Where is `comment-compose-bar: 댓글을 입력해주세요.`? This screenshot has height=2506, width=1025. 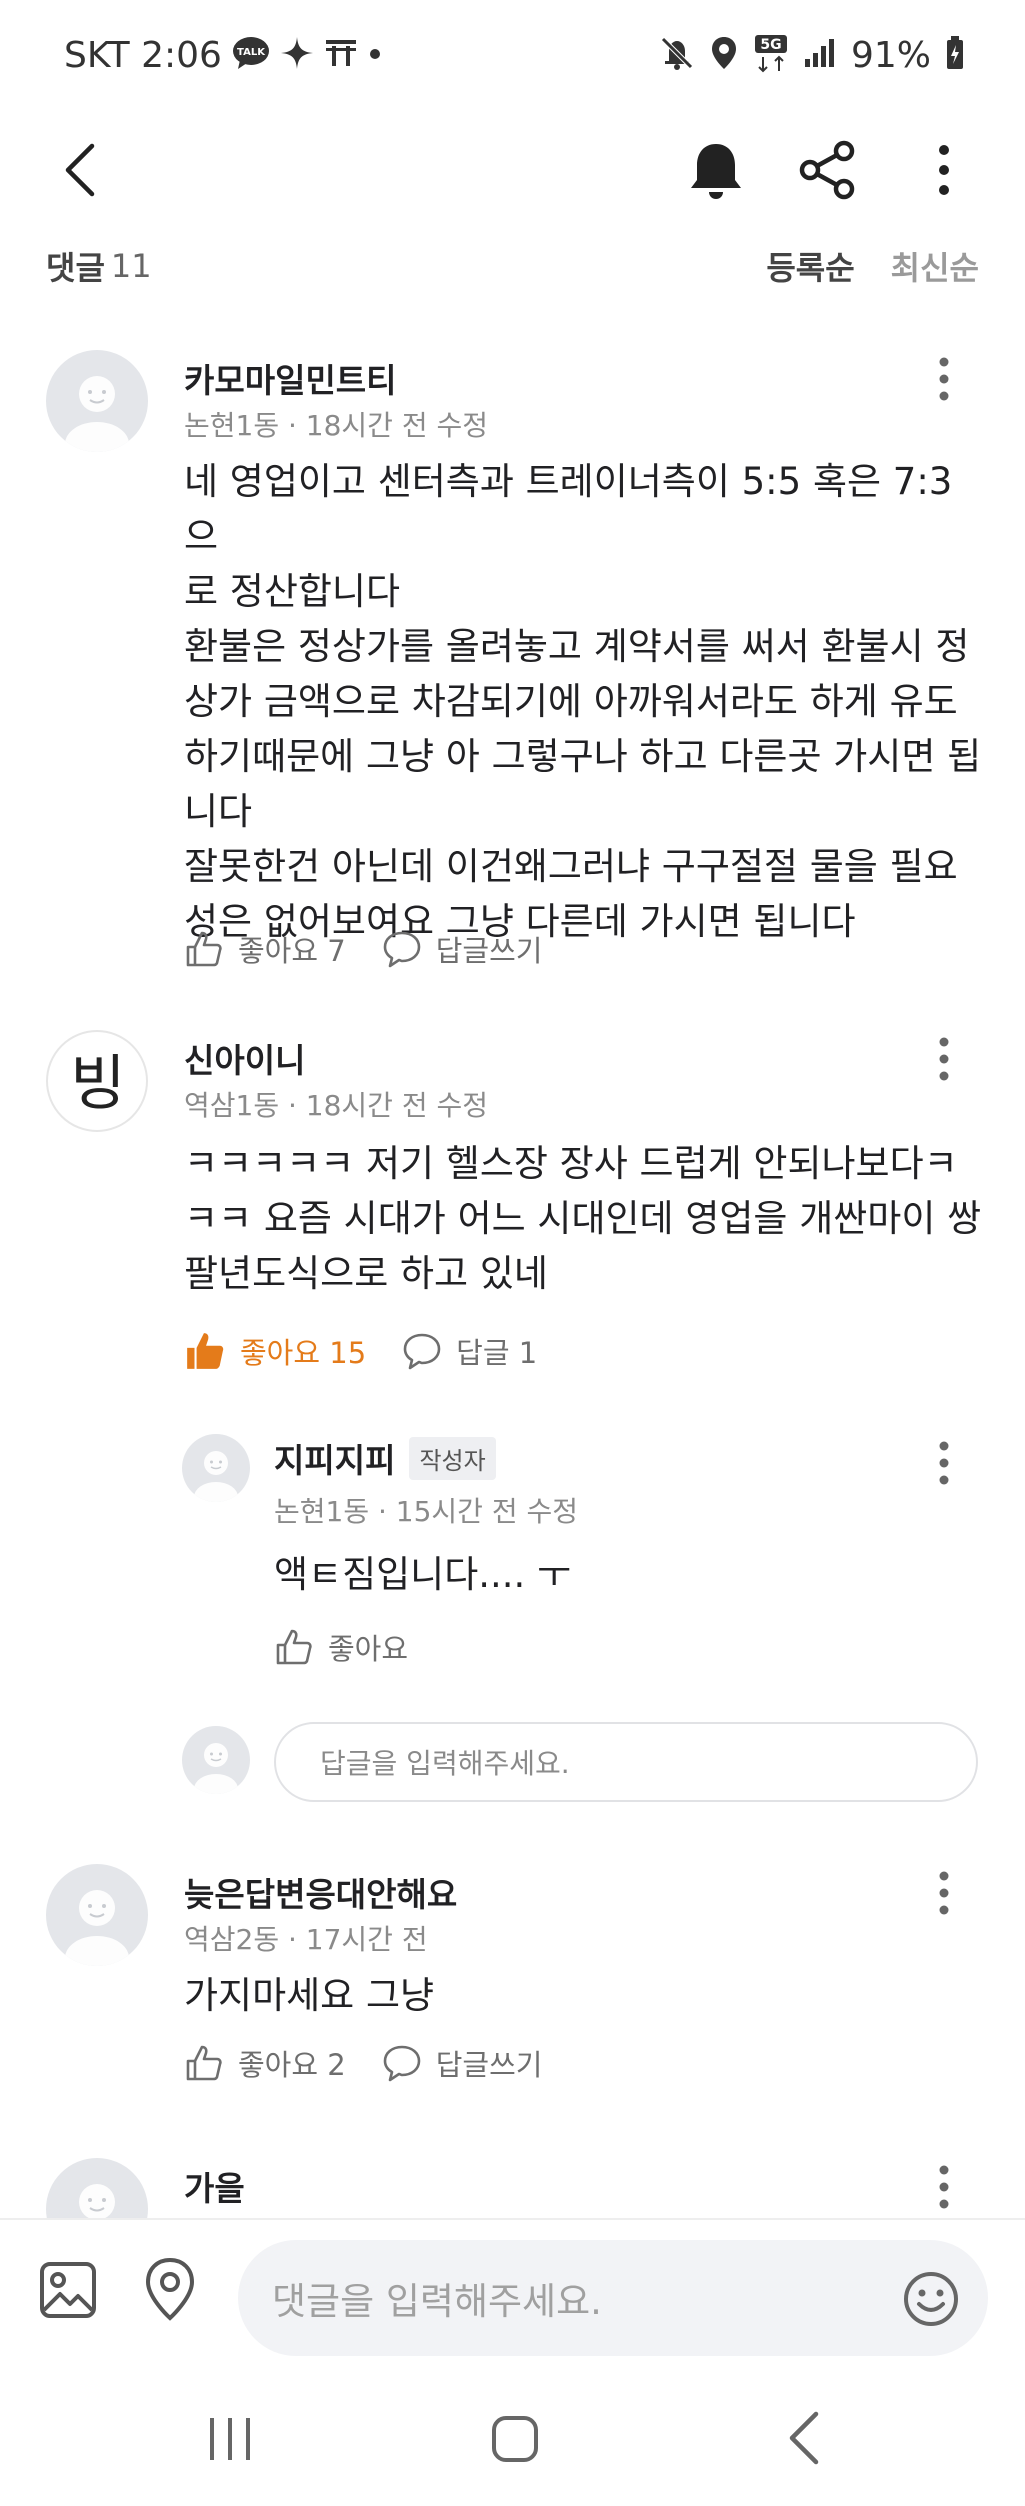 comment-compose-bar: 댓글을 입력해주세요. is located at coordinates (512, 2287).